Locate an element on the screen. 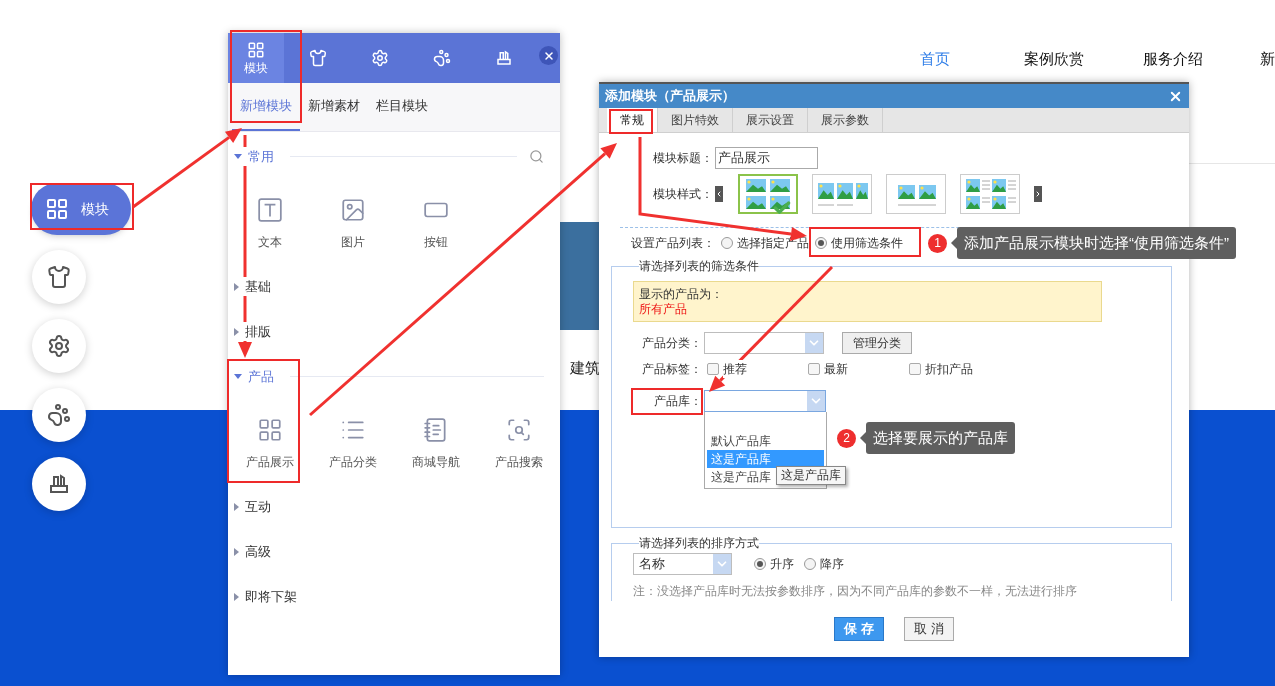 The width and height of the screenshot is (1275, 686). field-label: 产品分类： is located at coordinates (672, 343).